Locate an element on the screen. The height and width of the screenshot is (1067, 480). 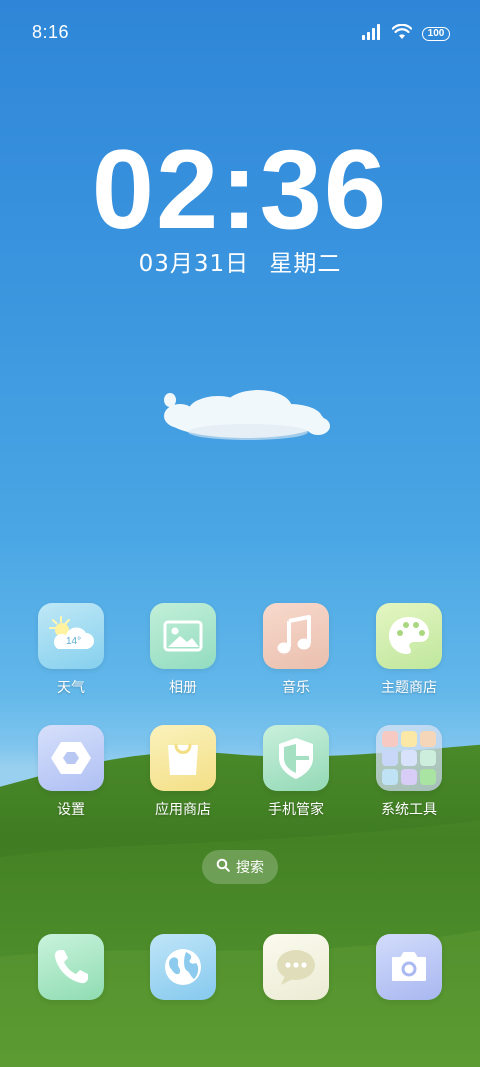
clock-date: 03月31日 is located at coordinates (194, 264).